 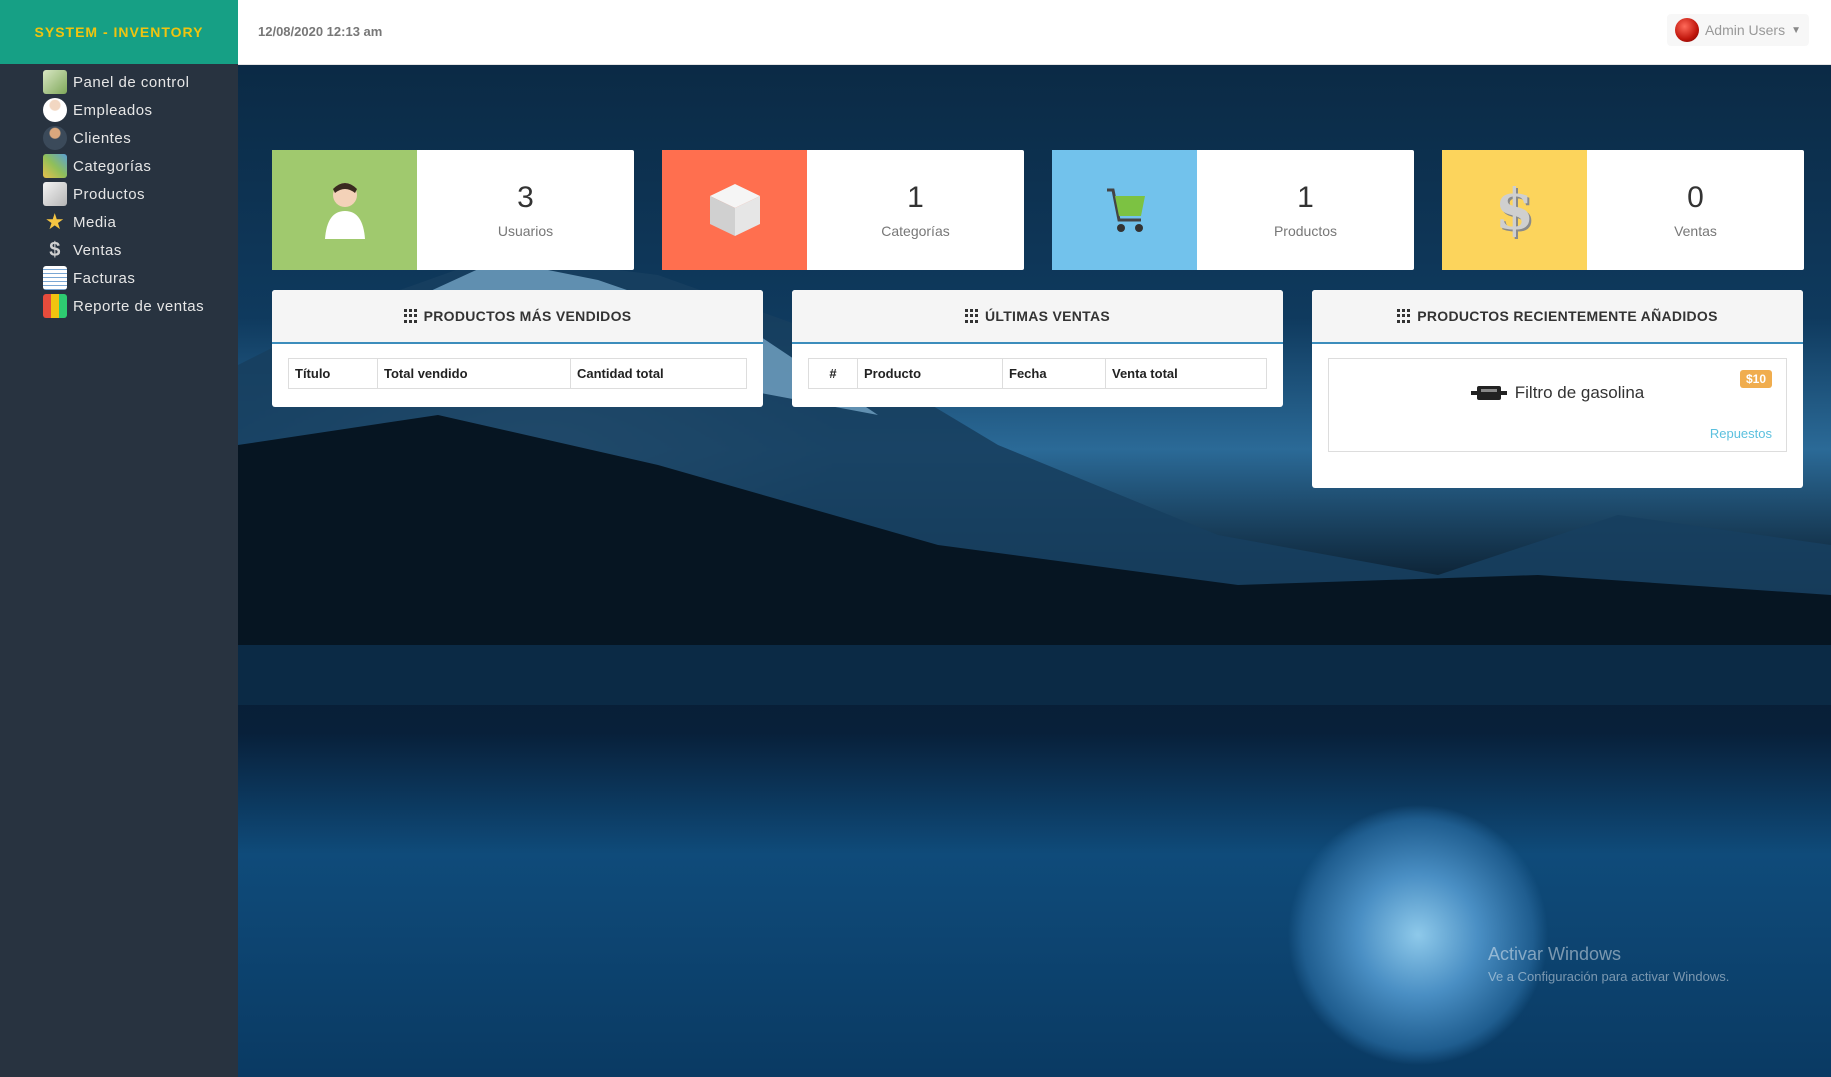 I want to click on sidebar-item-categorias: Categorías, so click(x=119, y=166).